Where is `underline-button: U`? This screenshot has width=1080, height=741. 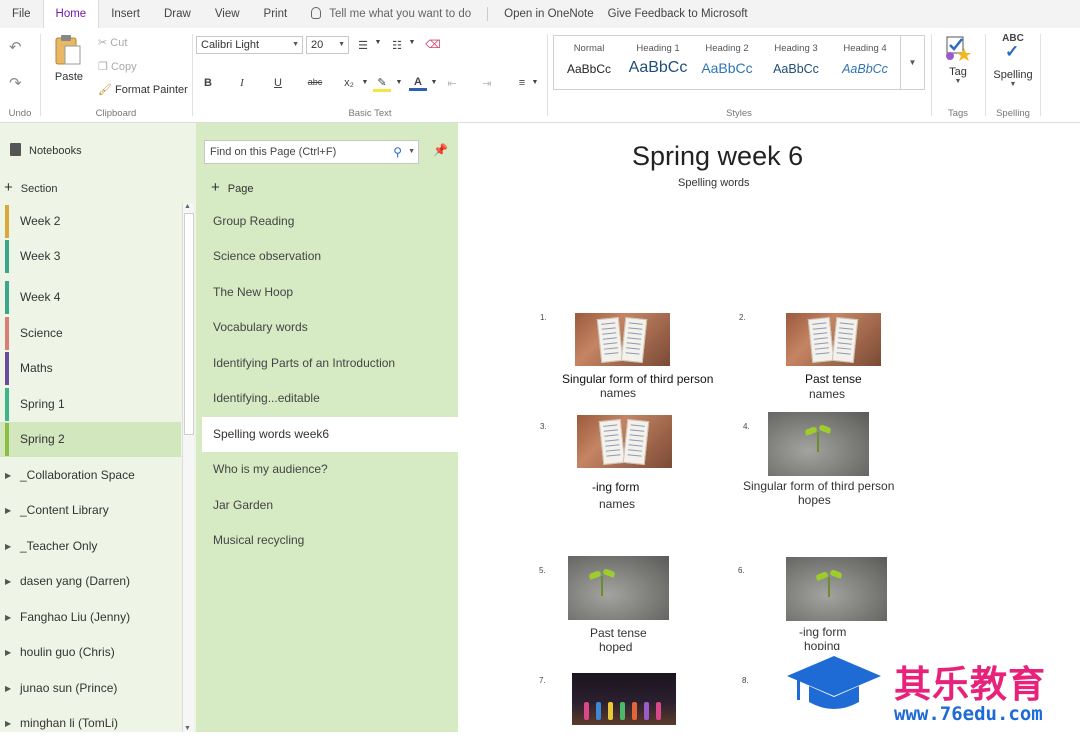
underline-button: U is located at coordinates (278, 83).